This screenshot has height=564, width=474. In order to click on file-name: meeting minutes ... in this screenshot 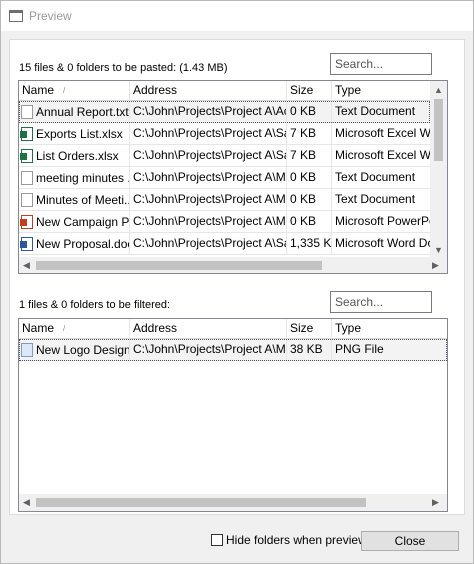, I will do `click(83, 177)`.